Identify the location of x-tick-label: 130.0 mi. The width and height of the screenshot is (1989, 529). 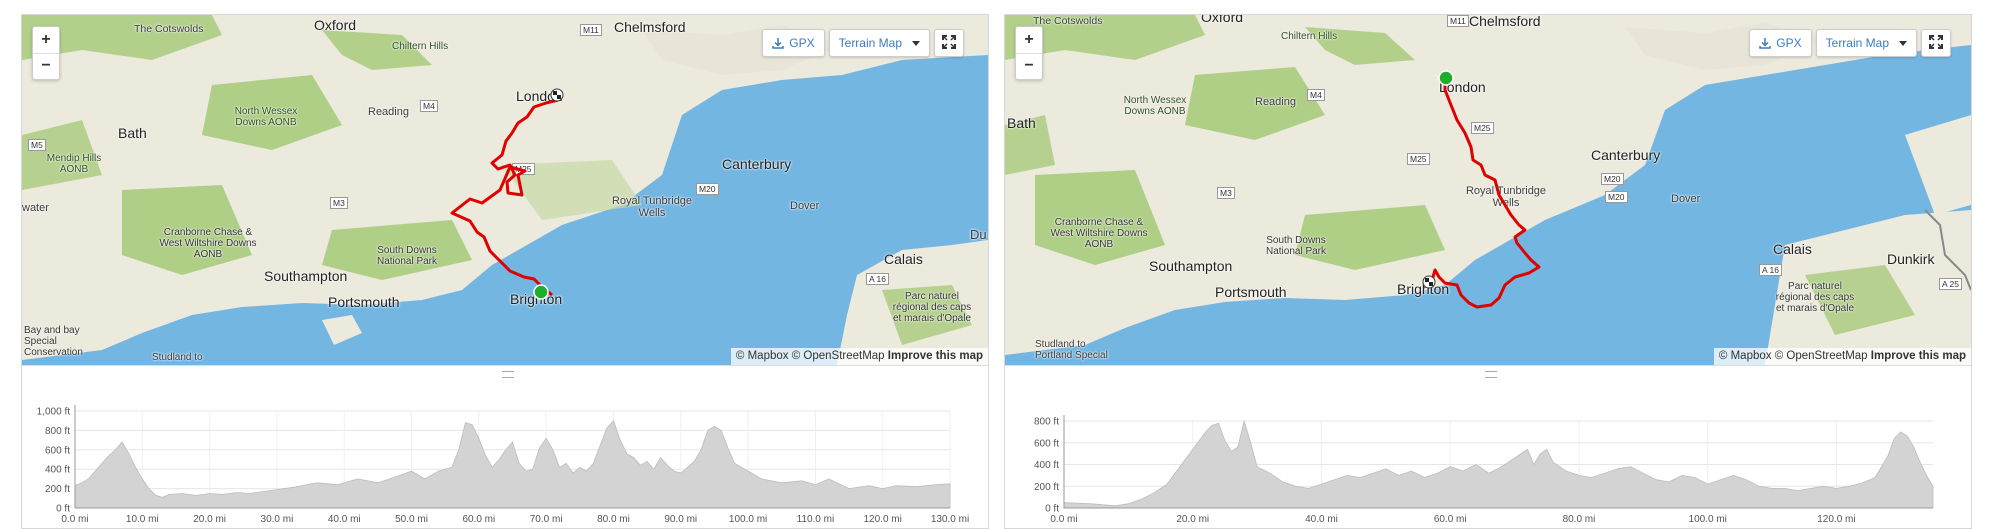
(950, 519).